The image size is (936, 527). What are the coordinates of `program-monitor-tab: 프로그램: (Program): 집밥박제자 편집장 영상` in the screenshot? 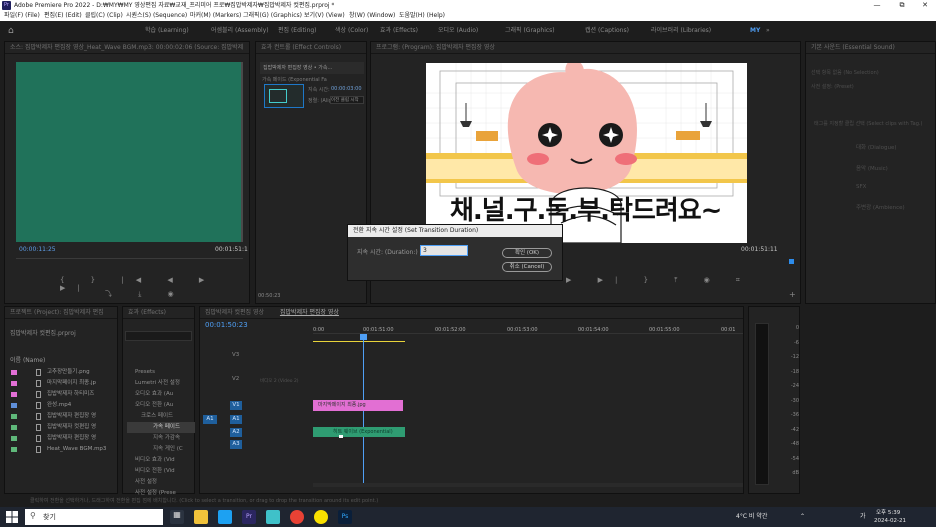 It's located at (585, 48).